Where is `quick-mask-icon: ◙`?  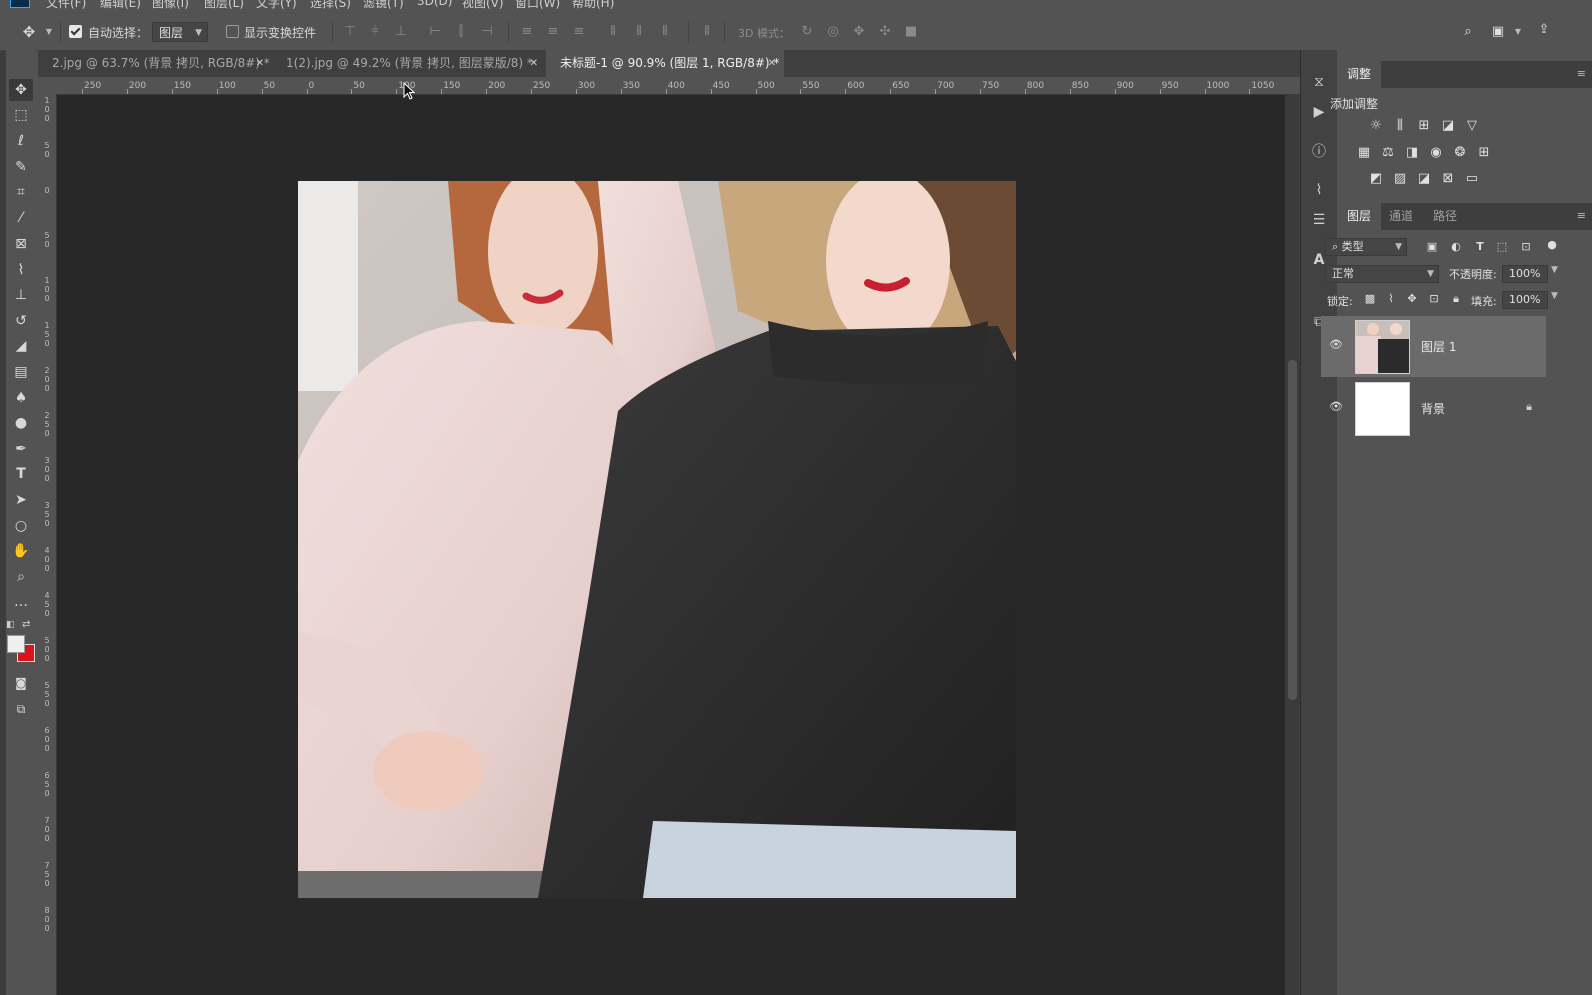
quick-mask-icon: ◙ is located at coordinates (21, 683).